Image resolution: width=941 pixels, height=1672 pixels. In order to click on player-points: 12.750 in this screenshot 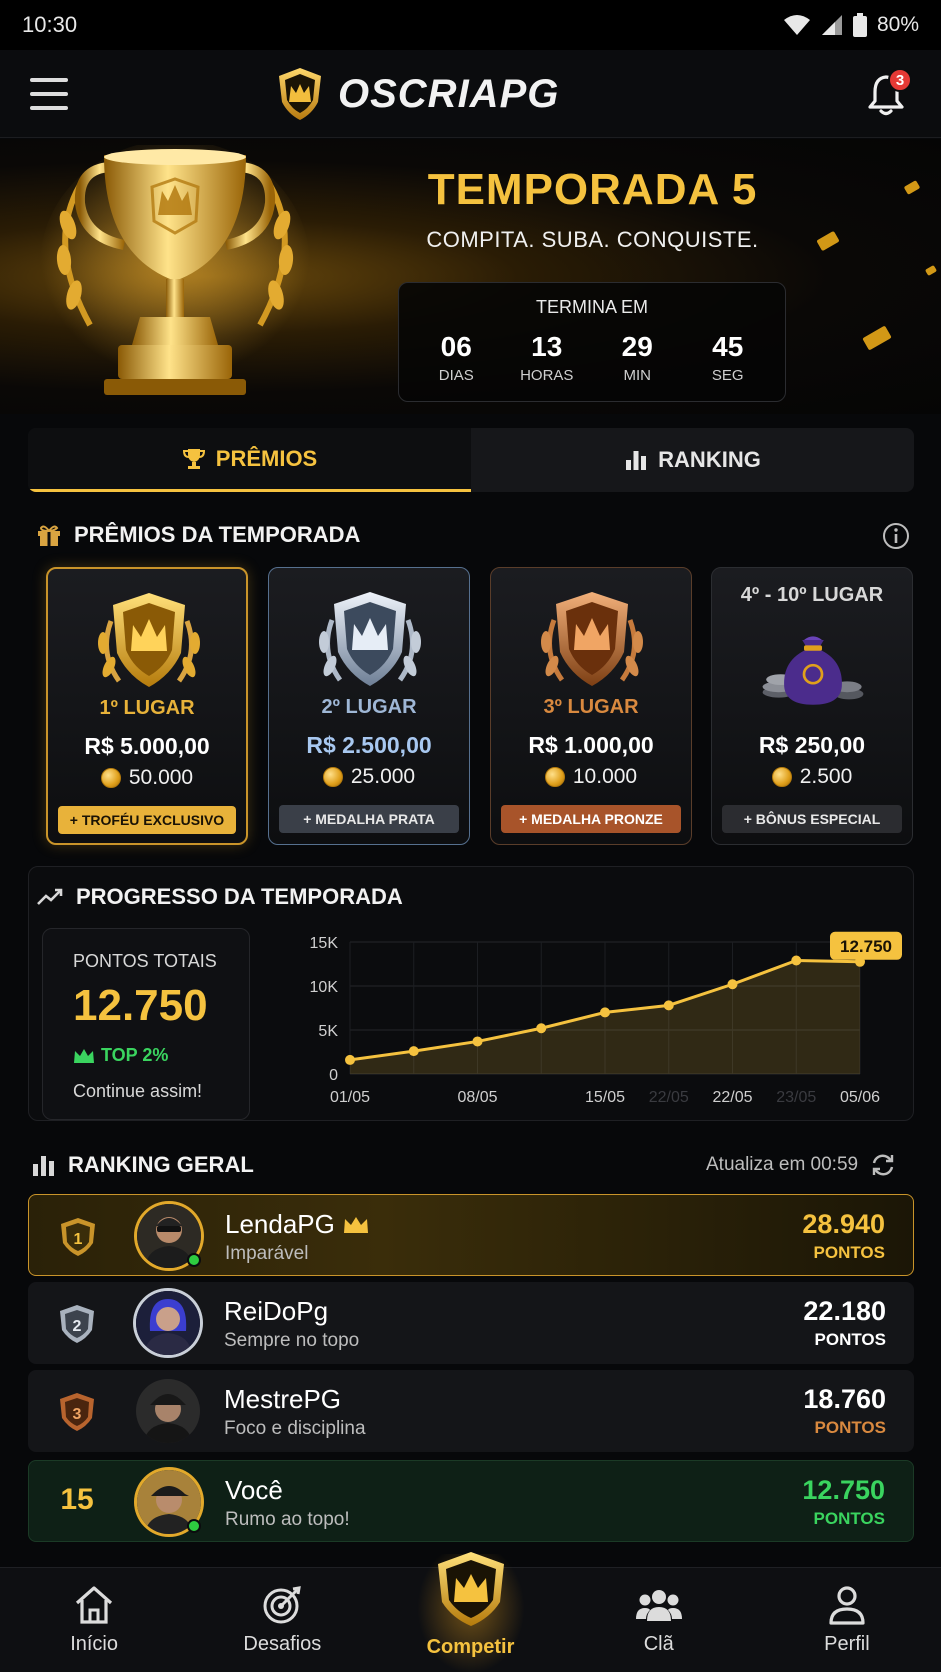, I will do `click(843, 1490)`.